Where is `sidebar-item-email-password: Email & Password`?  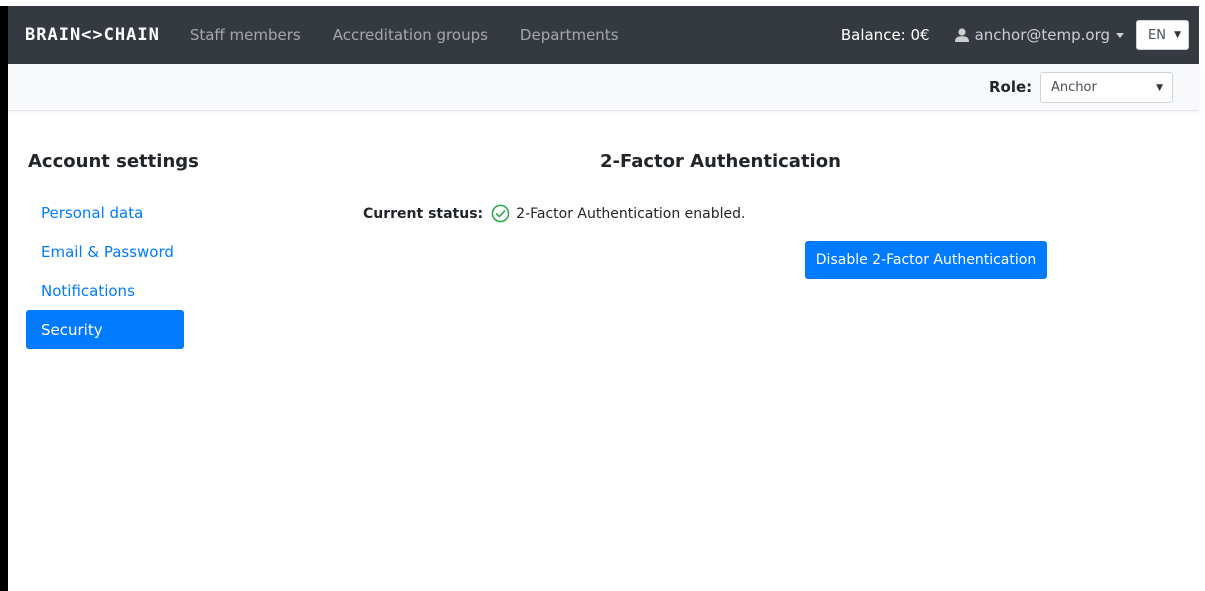 sidebar-item-email-password: Email & Password is located at coordinates (105, 251).